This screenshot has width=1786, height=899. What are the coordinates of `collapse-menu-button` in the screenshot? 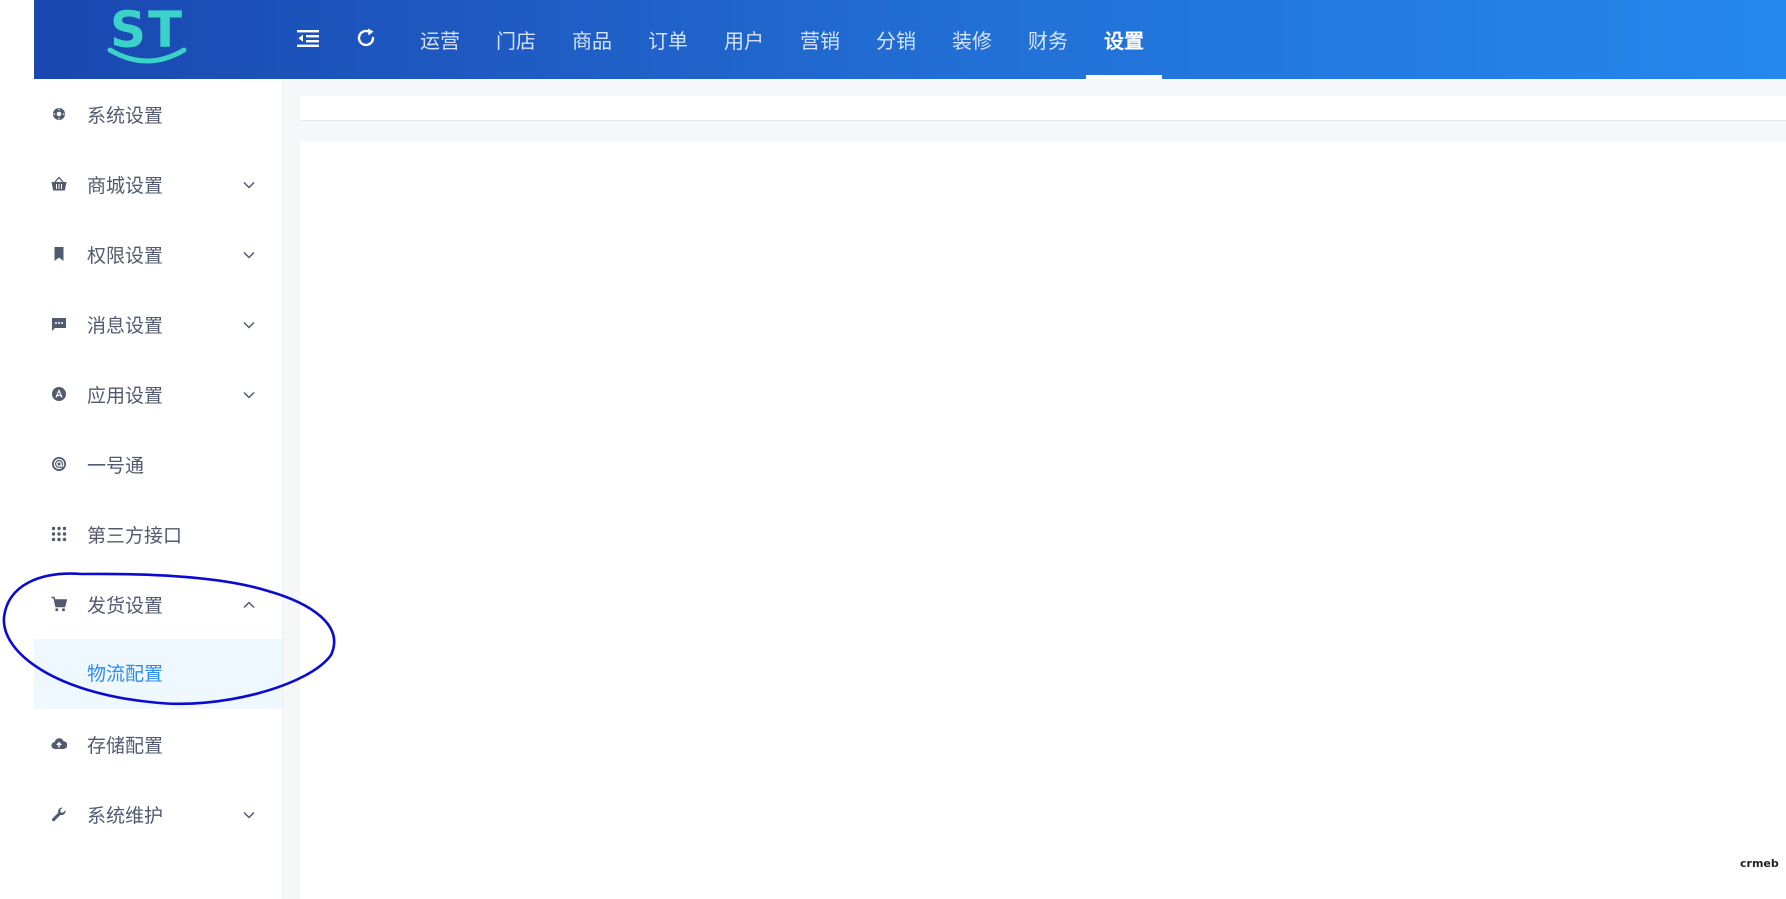 It's located at (308, 38).